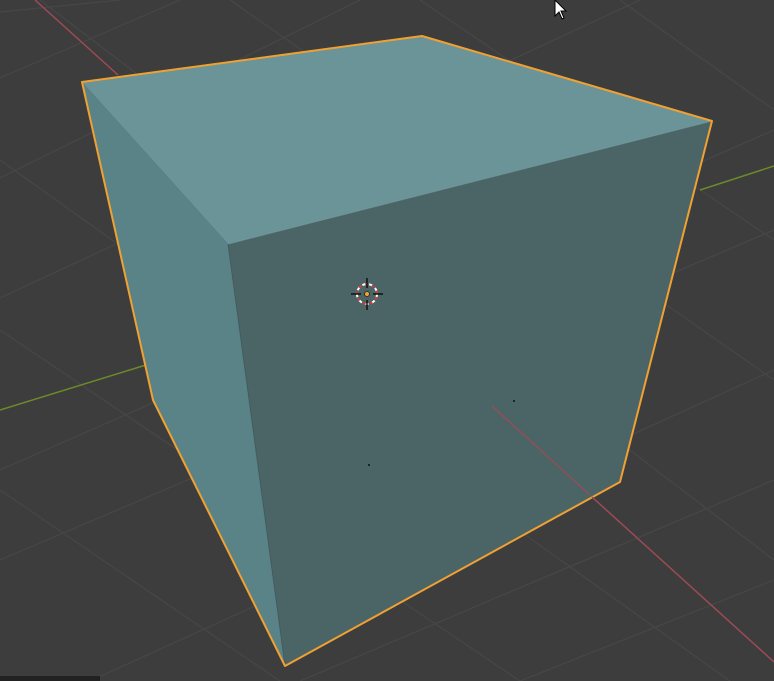 This screenshot has height=681, width=774. What do you see at coordinates (50, 678) in the screenshot?
I see `corner-panel` at bounding box center [50, 678].